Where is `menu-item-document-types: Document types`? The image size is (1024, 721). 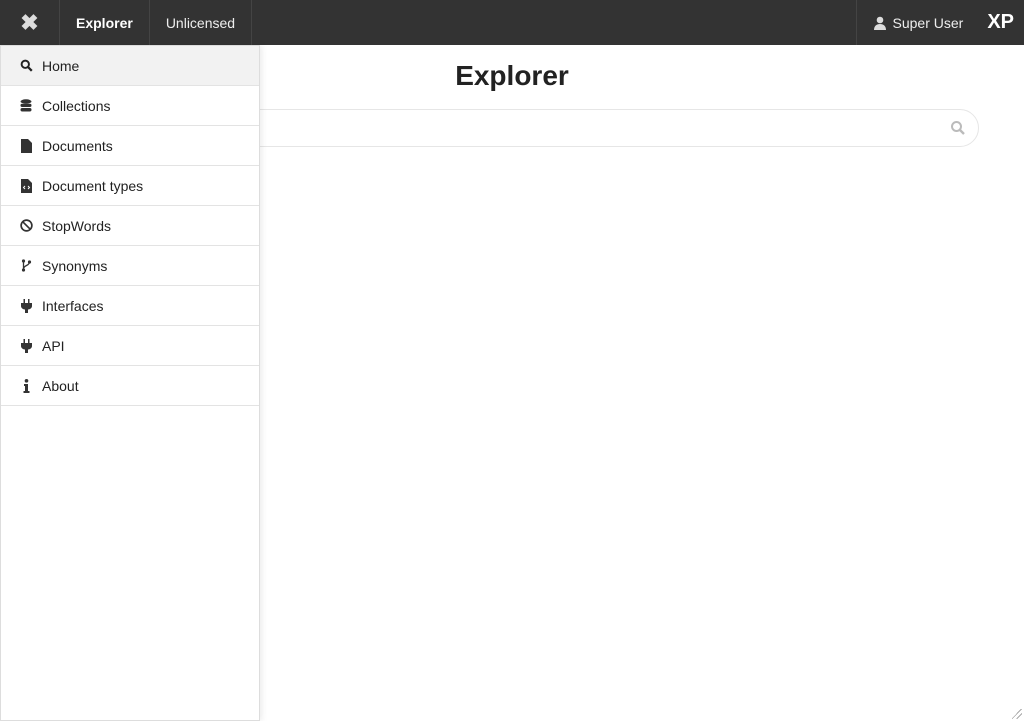 menu-item-document-types: Document types is located at coordinates (130, 186).